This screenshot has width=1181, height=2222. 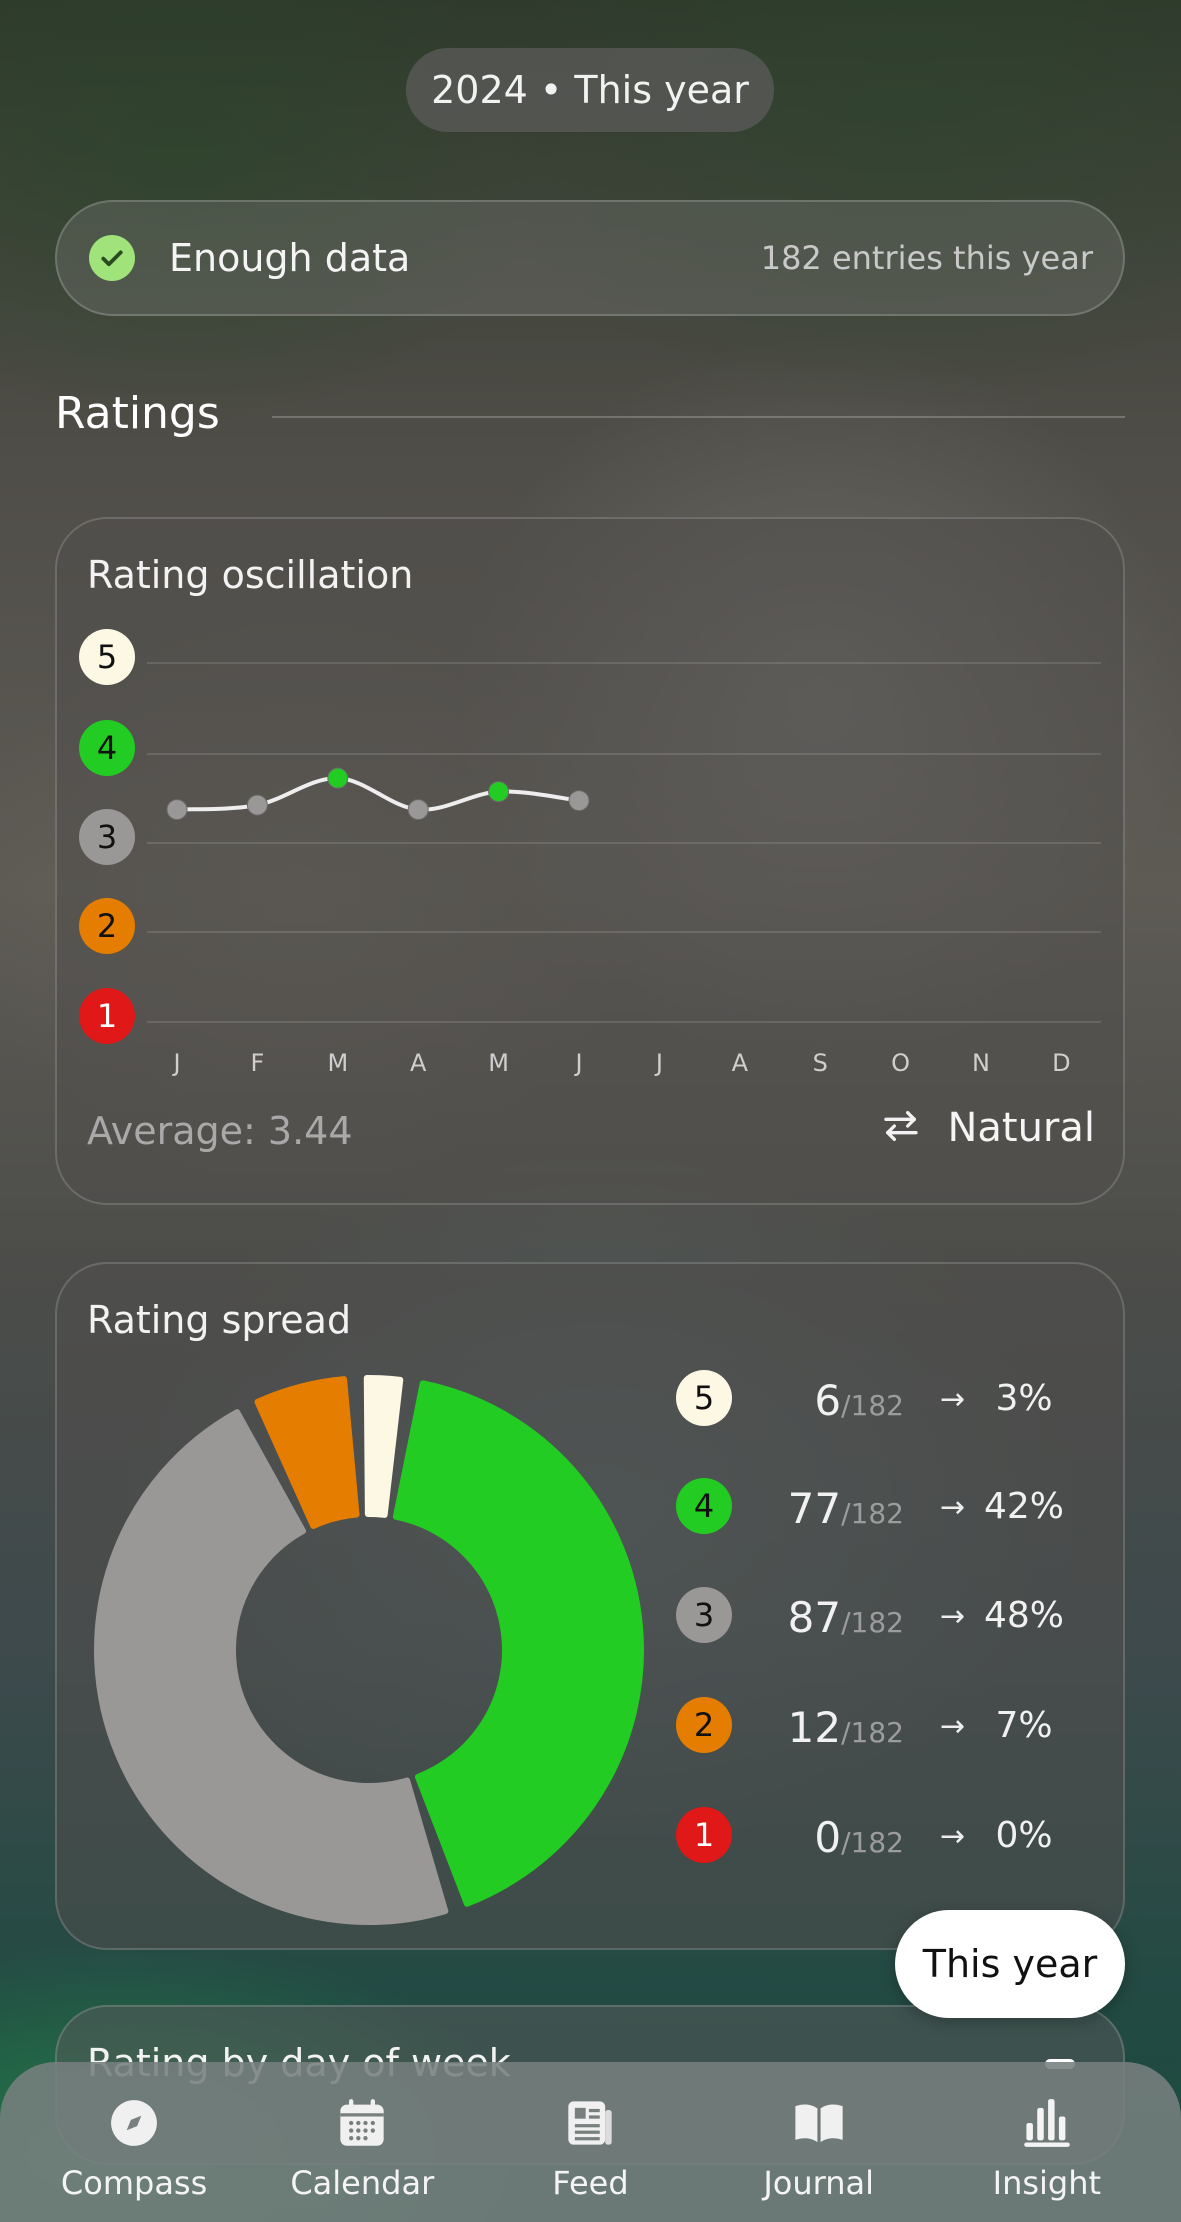 What do you see at coordinates (112, 258) in the screenshot?
I see `check-icon` at bounding box center [112, 258].